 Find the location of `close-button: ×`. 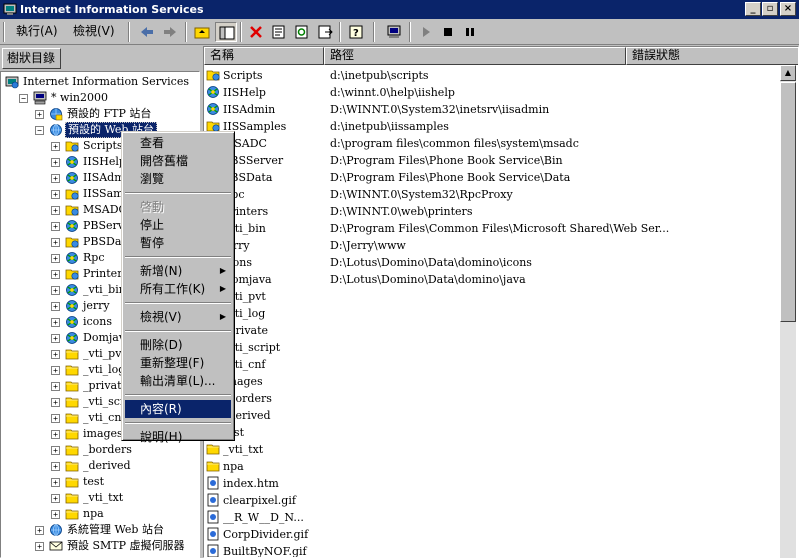

close-button: × is located at coordinates (788, 9).